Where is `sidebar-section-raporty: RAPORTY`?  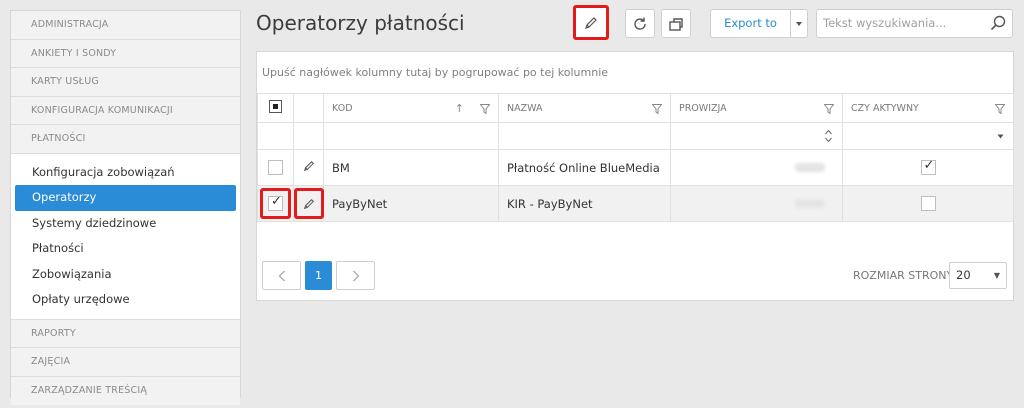 sidebar-section-raporty: RAPORTY is located at coordinates (125, 333).